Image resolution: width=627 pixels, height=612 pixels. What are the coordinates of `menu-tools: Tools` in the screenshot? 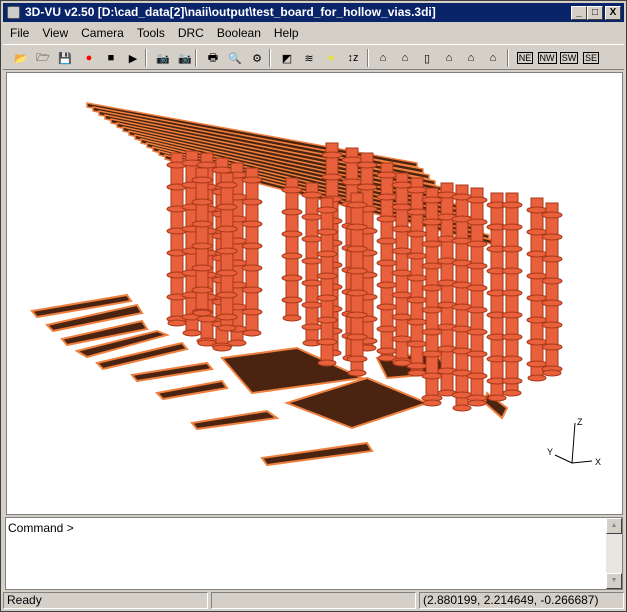 It's located at (150, 33).